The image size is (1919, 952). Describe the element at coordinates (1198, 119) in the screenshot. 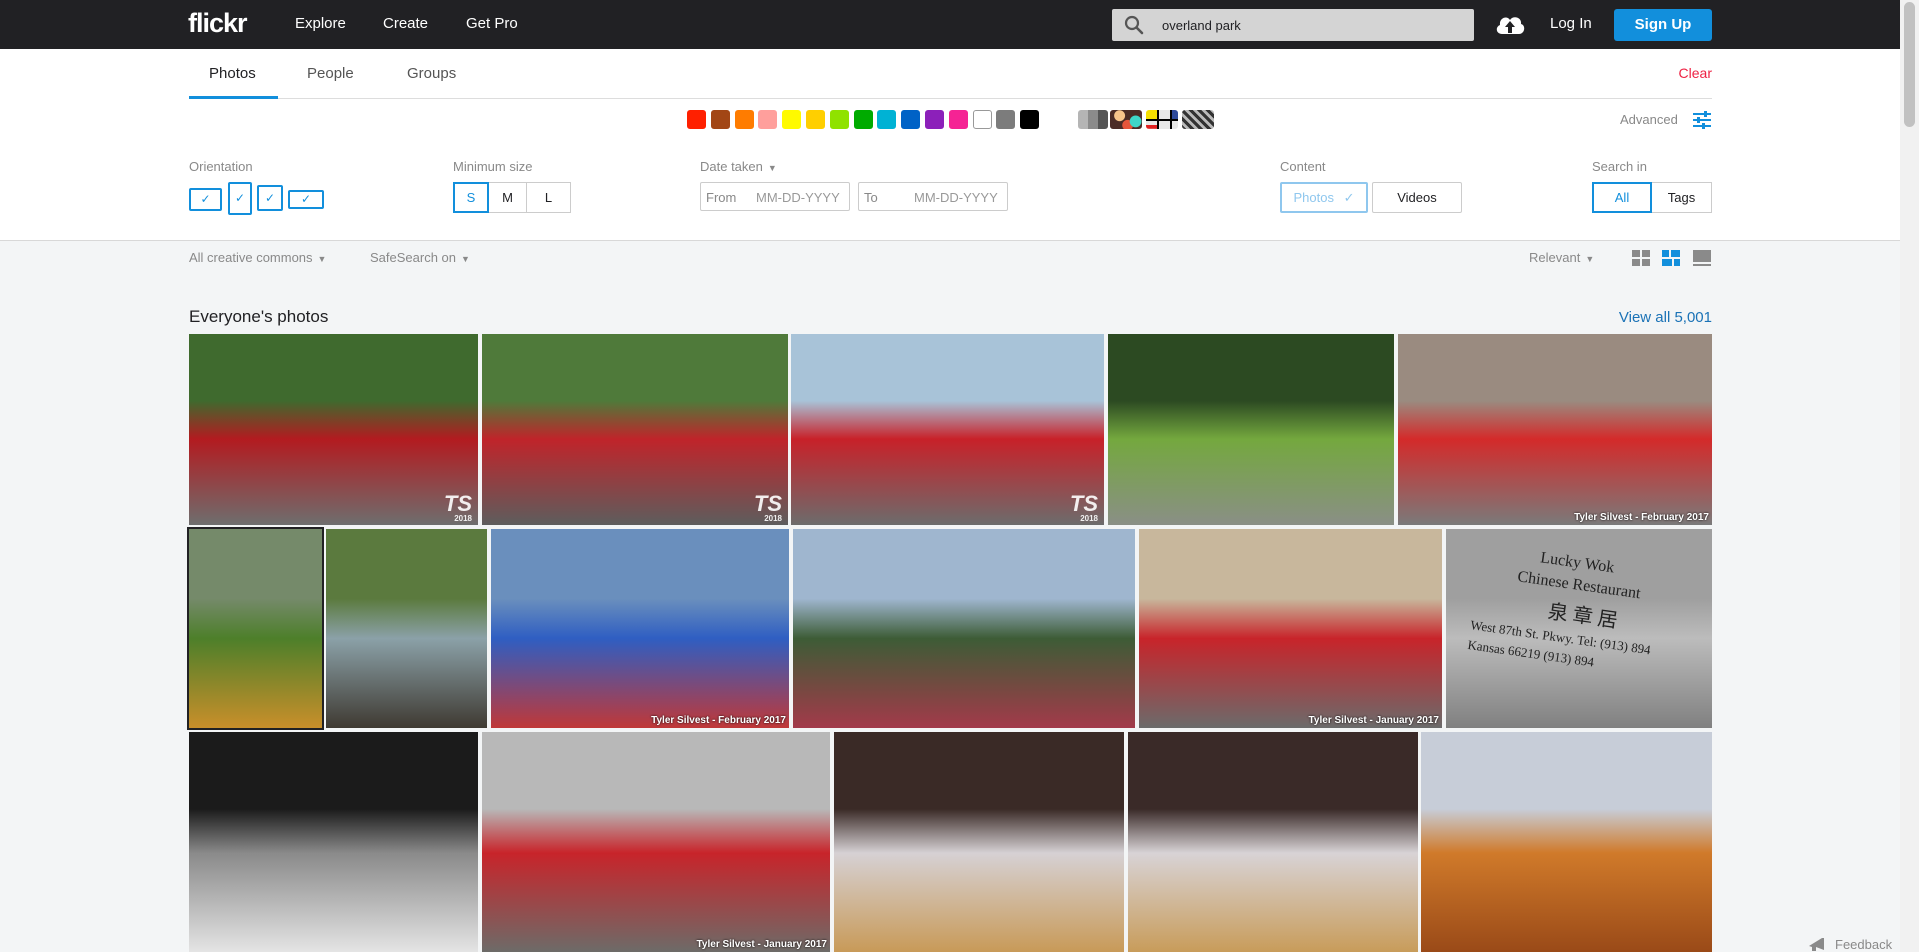

I see `style-swatch-patterns` at that location.